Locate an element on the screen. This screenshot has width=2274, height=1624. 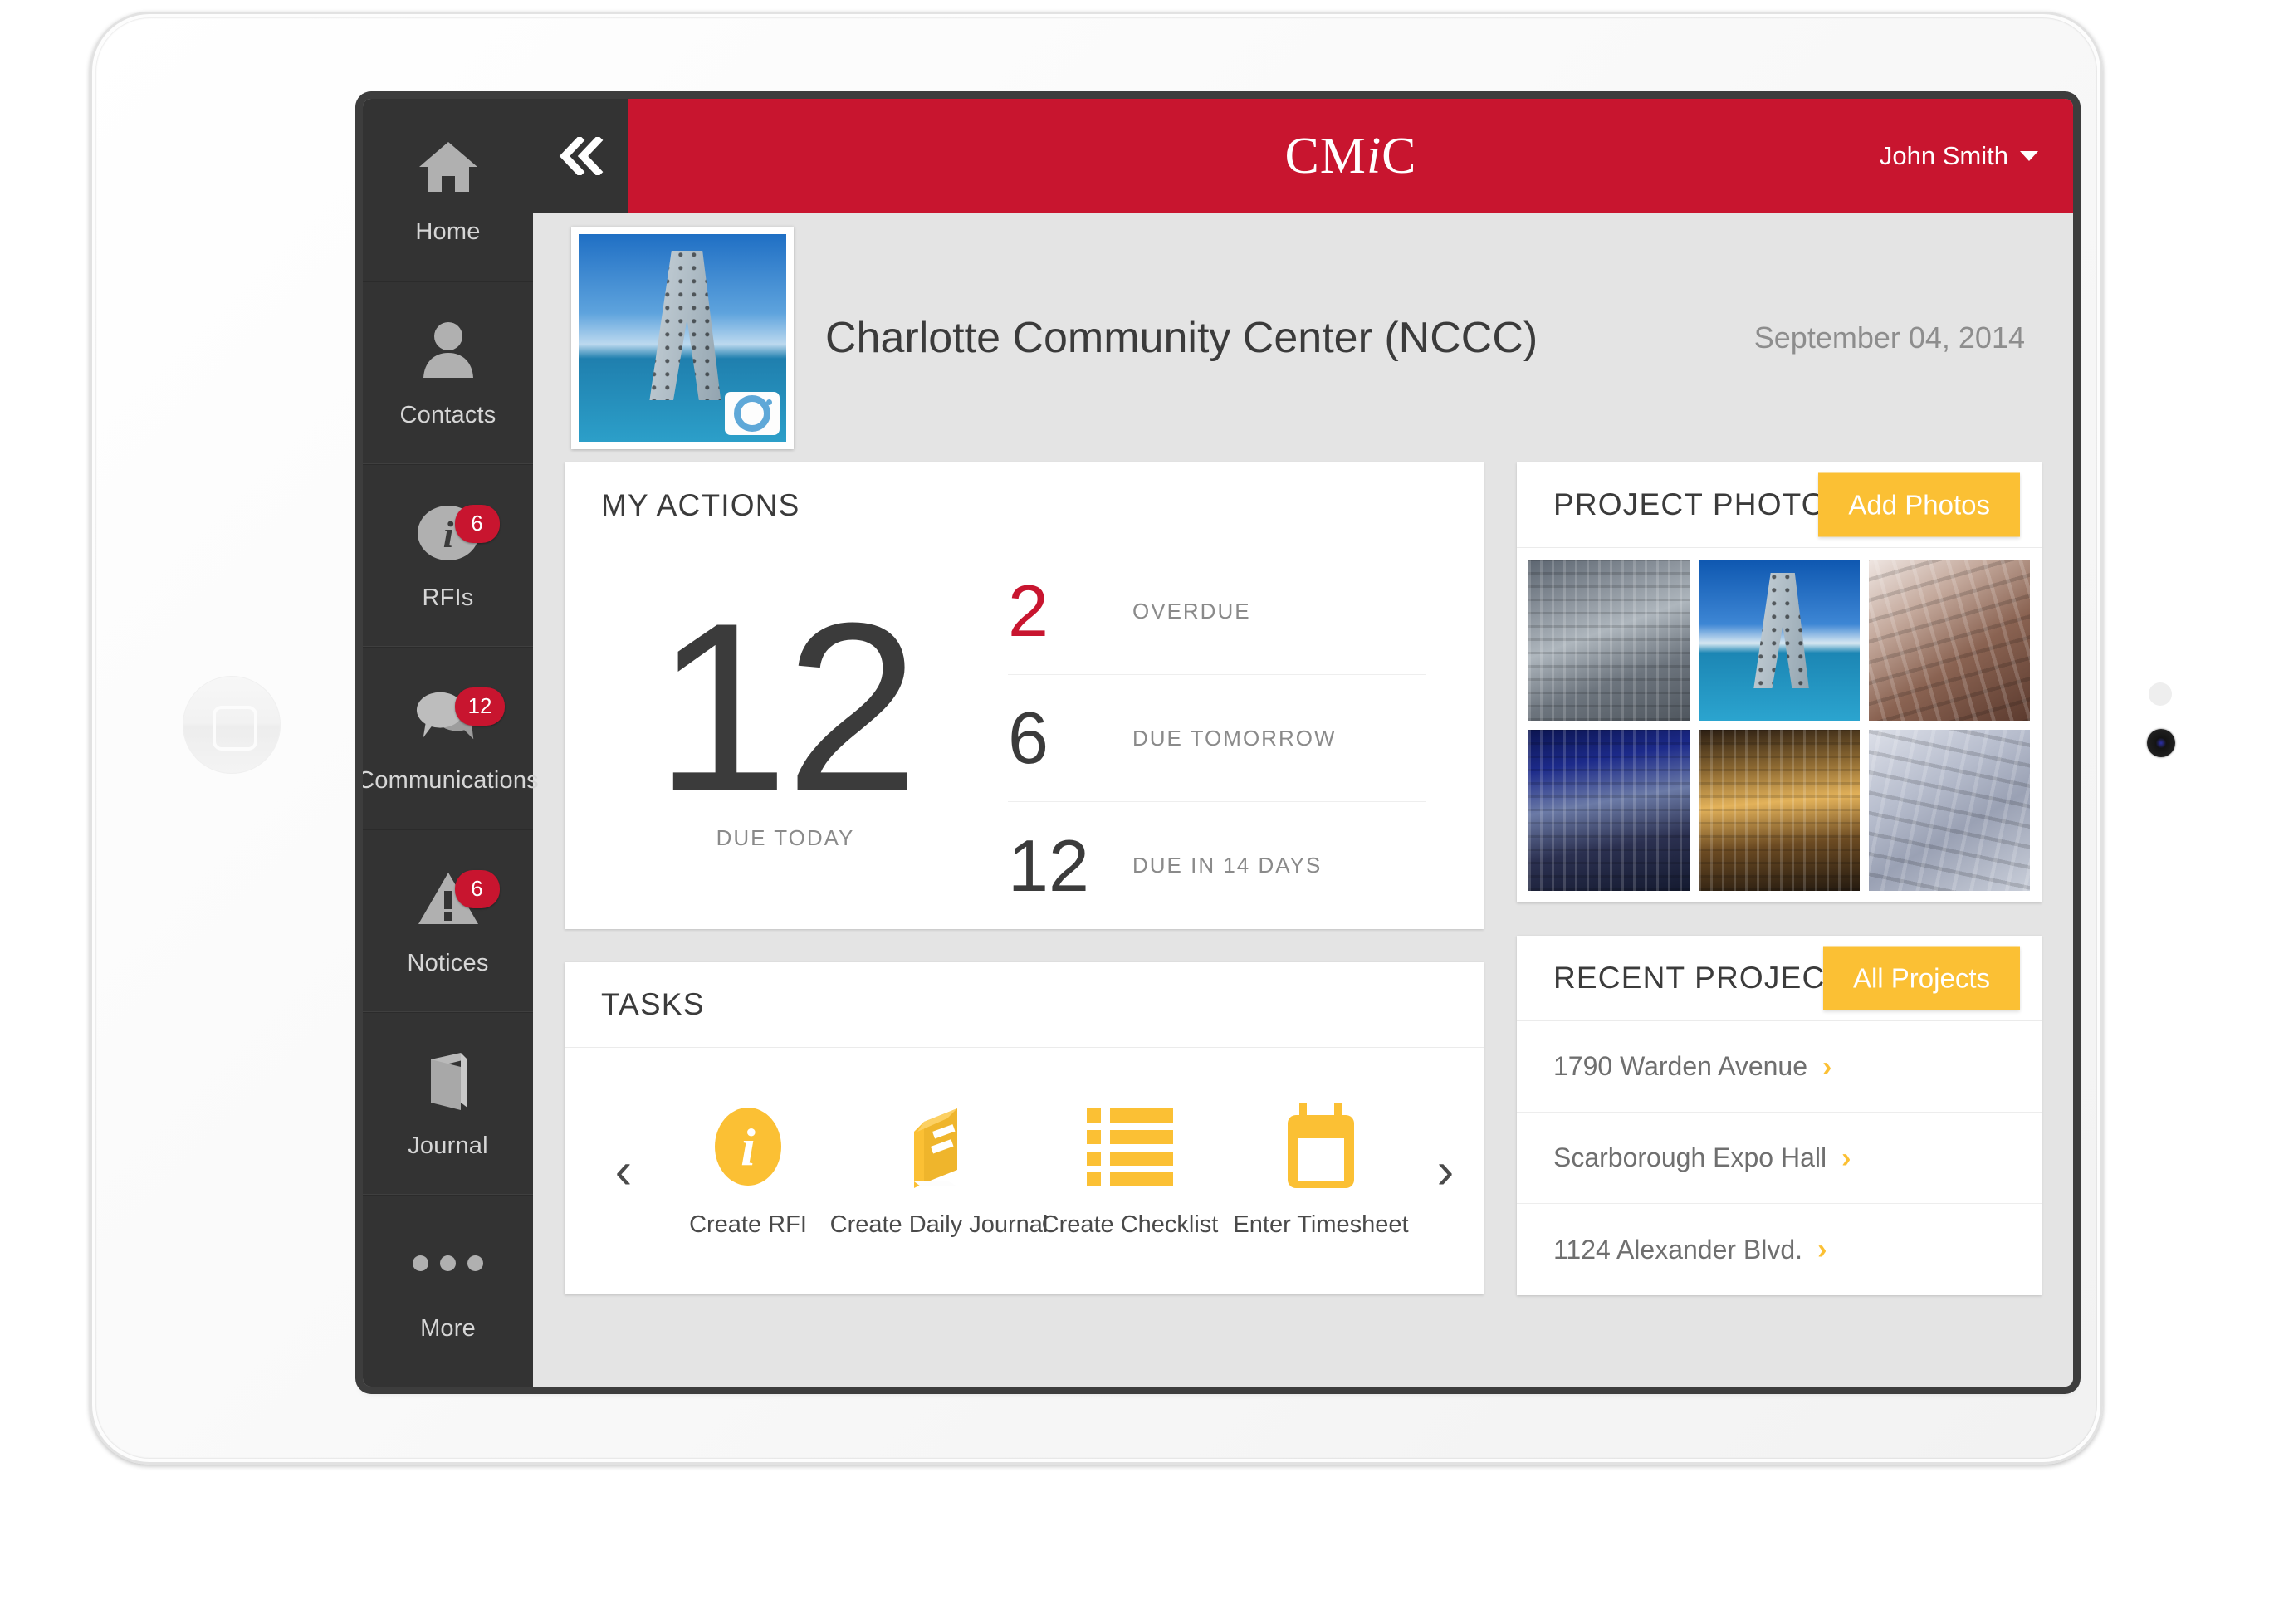
calendar-icon is located at coordinates (1321, 1146).